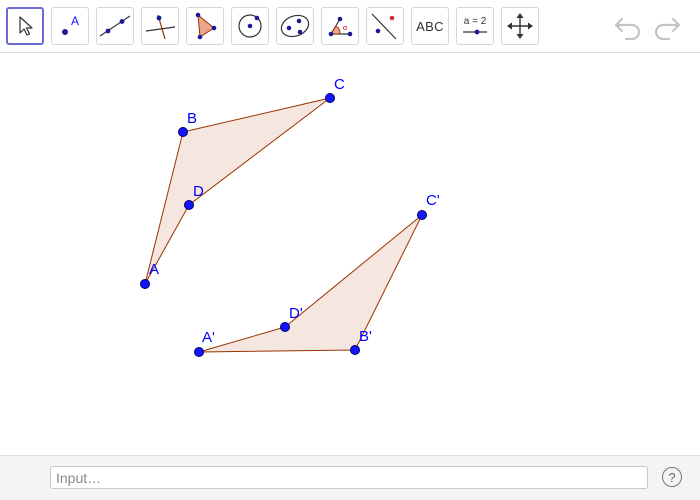  Describe the element at coordinates (310, 283) in the screenshot. I see `polygon-abcd-image` at that location.